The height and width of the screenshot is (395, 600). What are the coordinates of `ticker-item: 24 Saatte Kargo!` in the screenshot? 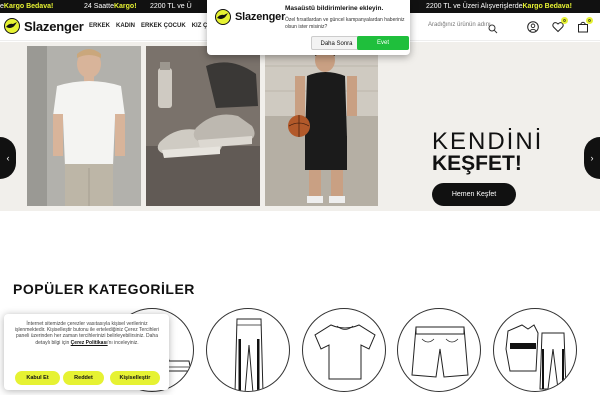 It's located at (110, 6).